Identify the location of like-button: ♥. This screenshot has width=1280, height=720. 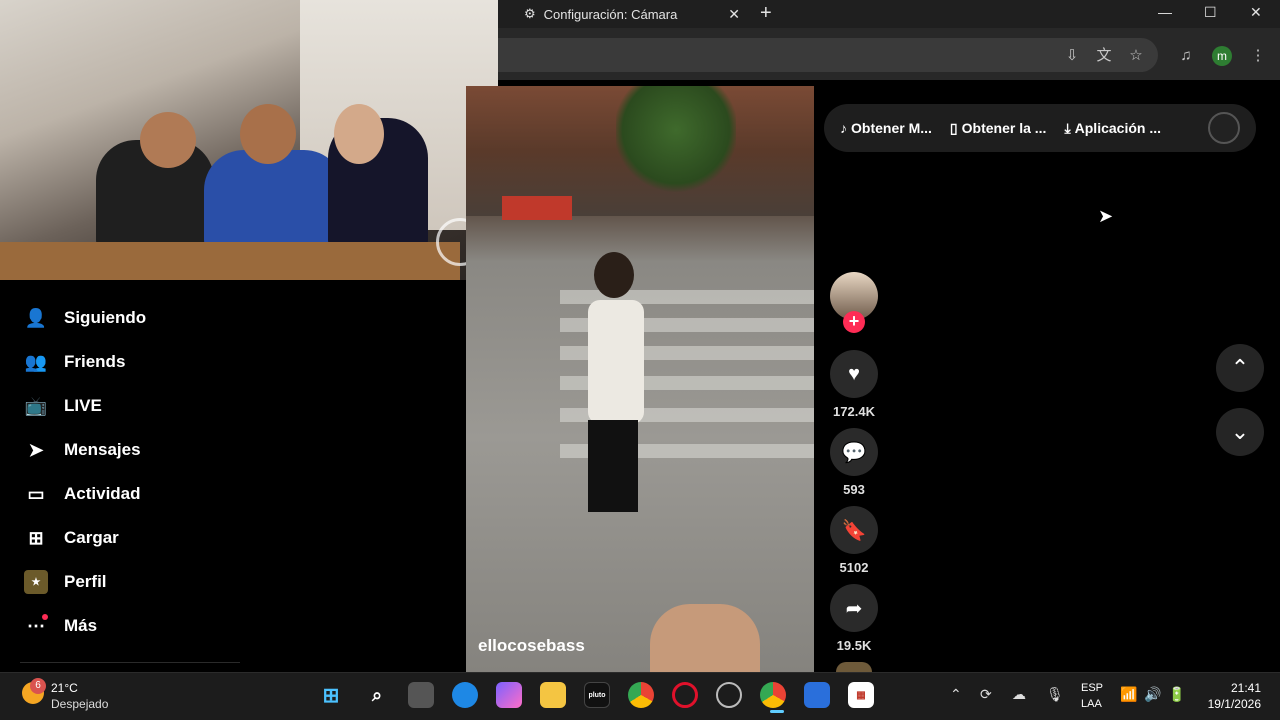
(854, 374).